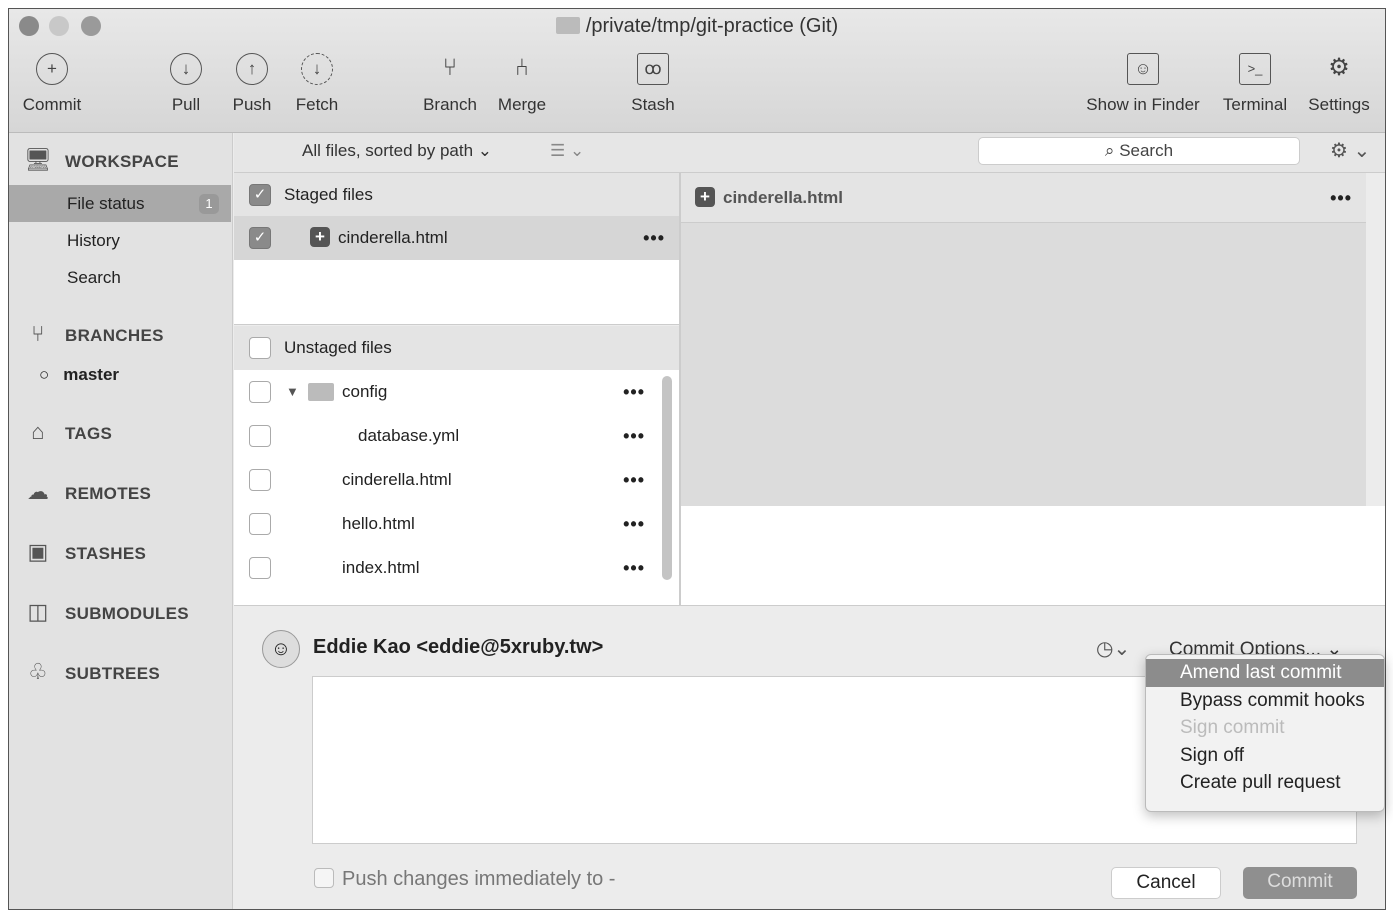  What do you see at coordinates (446, 392) in the screenshot?
I see `file-row-config: ▼ config •••` at bounding box center [446, 392].